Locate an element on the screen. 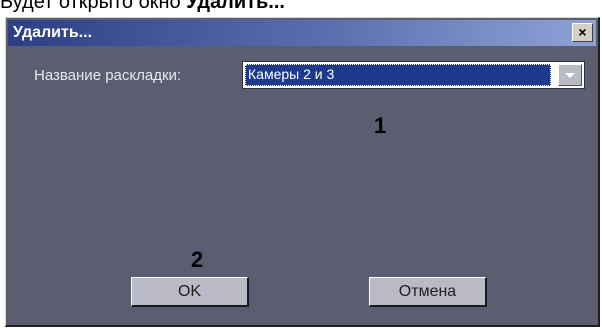 This screenshot has width=602, height=329. layout-name-combobox: Камеры 2 и 3 is located at coordinates (413, 75).